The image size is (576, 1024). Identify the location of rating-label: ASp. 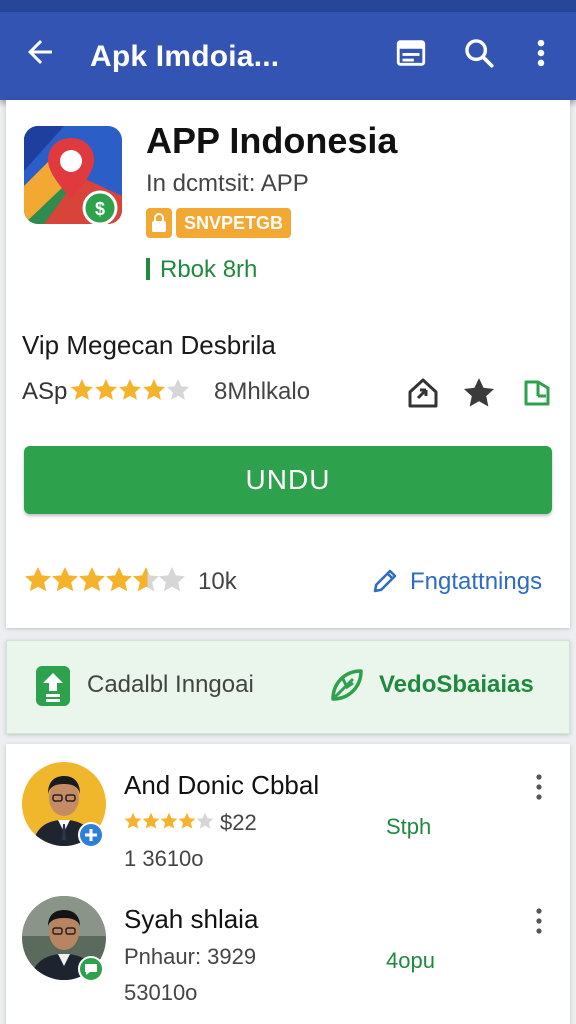
(45, 391).